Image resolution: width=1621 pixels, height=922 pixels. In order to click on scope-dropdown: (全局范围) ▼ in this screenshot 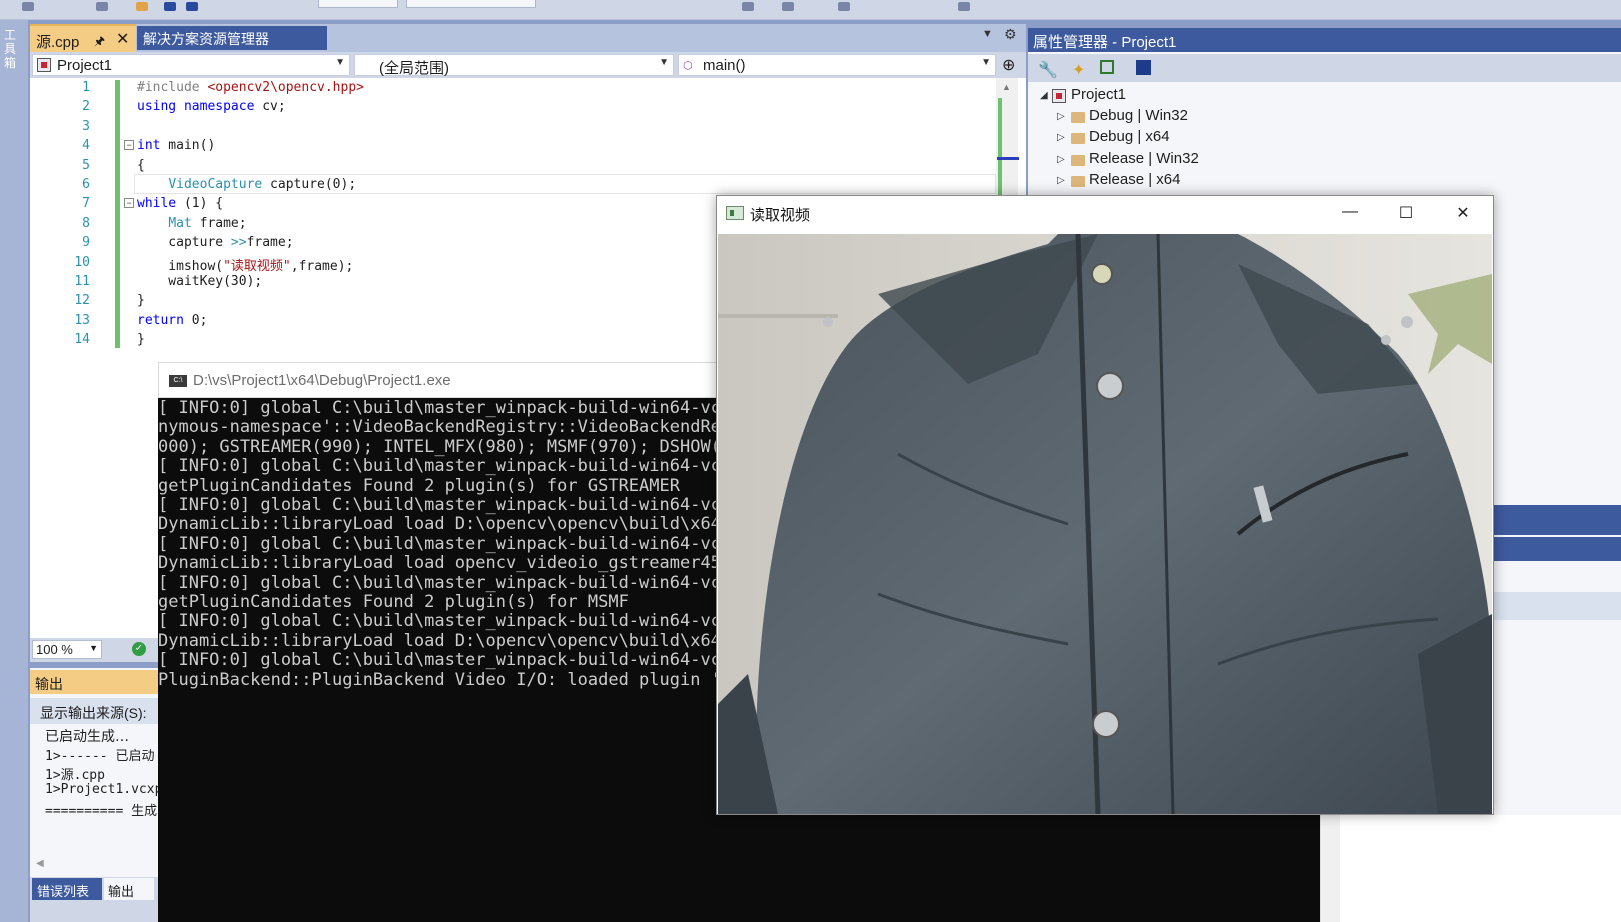, I will do `click(514, 65)`.